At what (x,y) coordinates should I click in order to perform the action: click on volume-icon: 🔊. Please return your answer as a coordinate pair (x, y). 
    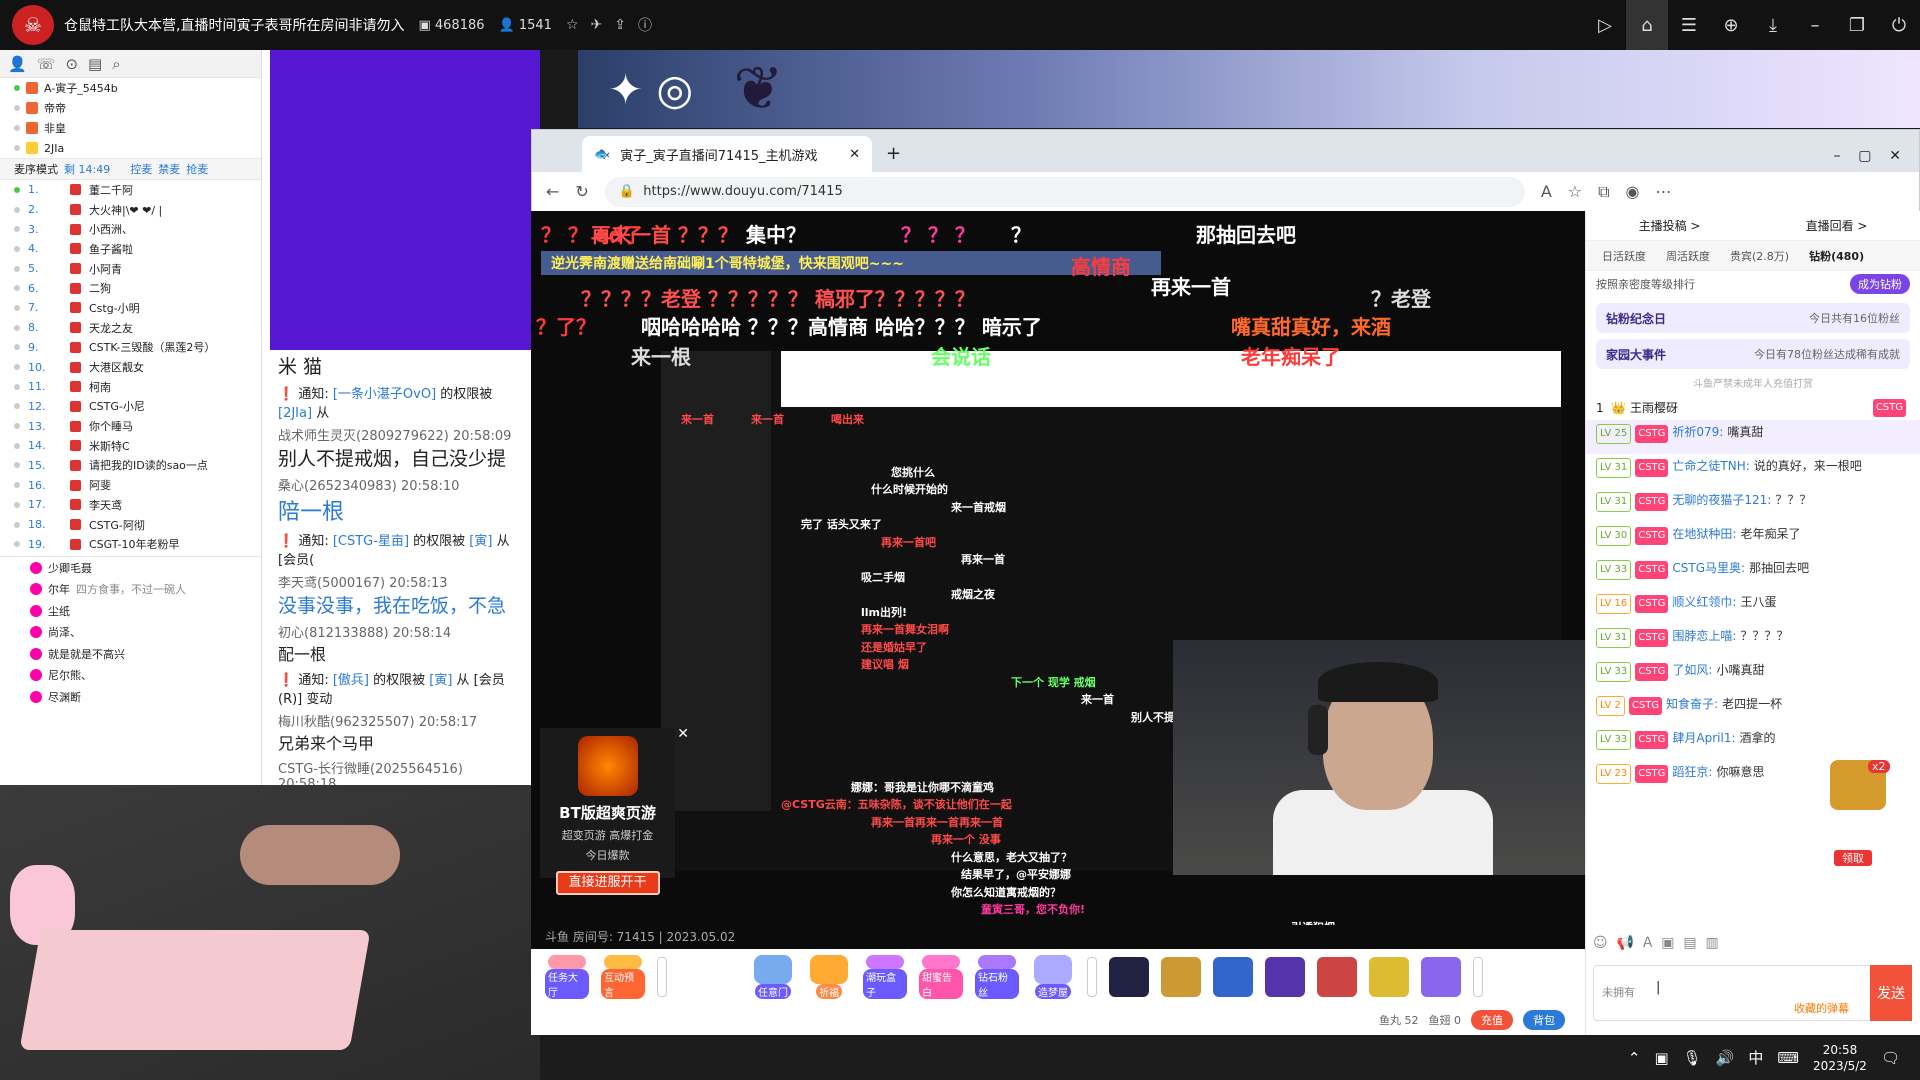
    Looking at the image, I should click on (1725, 1058).